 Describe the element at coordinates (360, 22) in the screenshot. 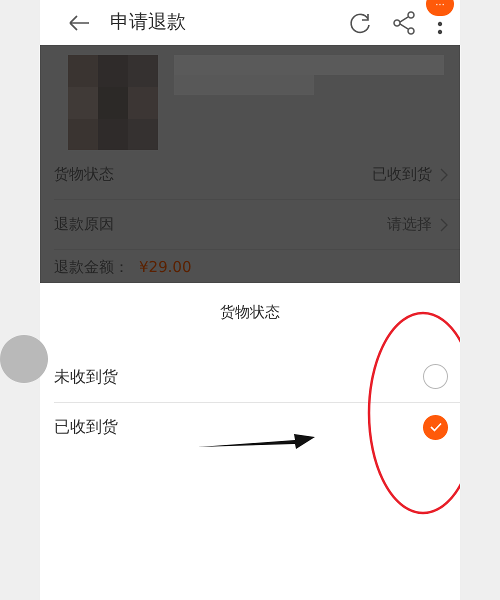

I see `refresh-icon` at that location.